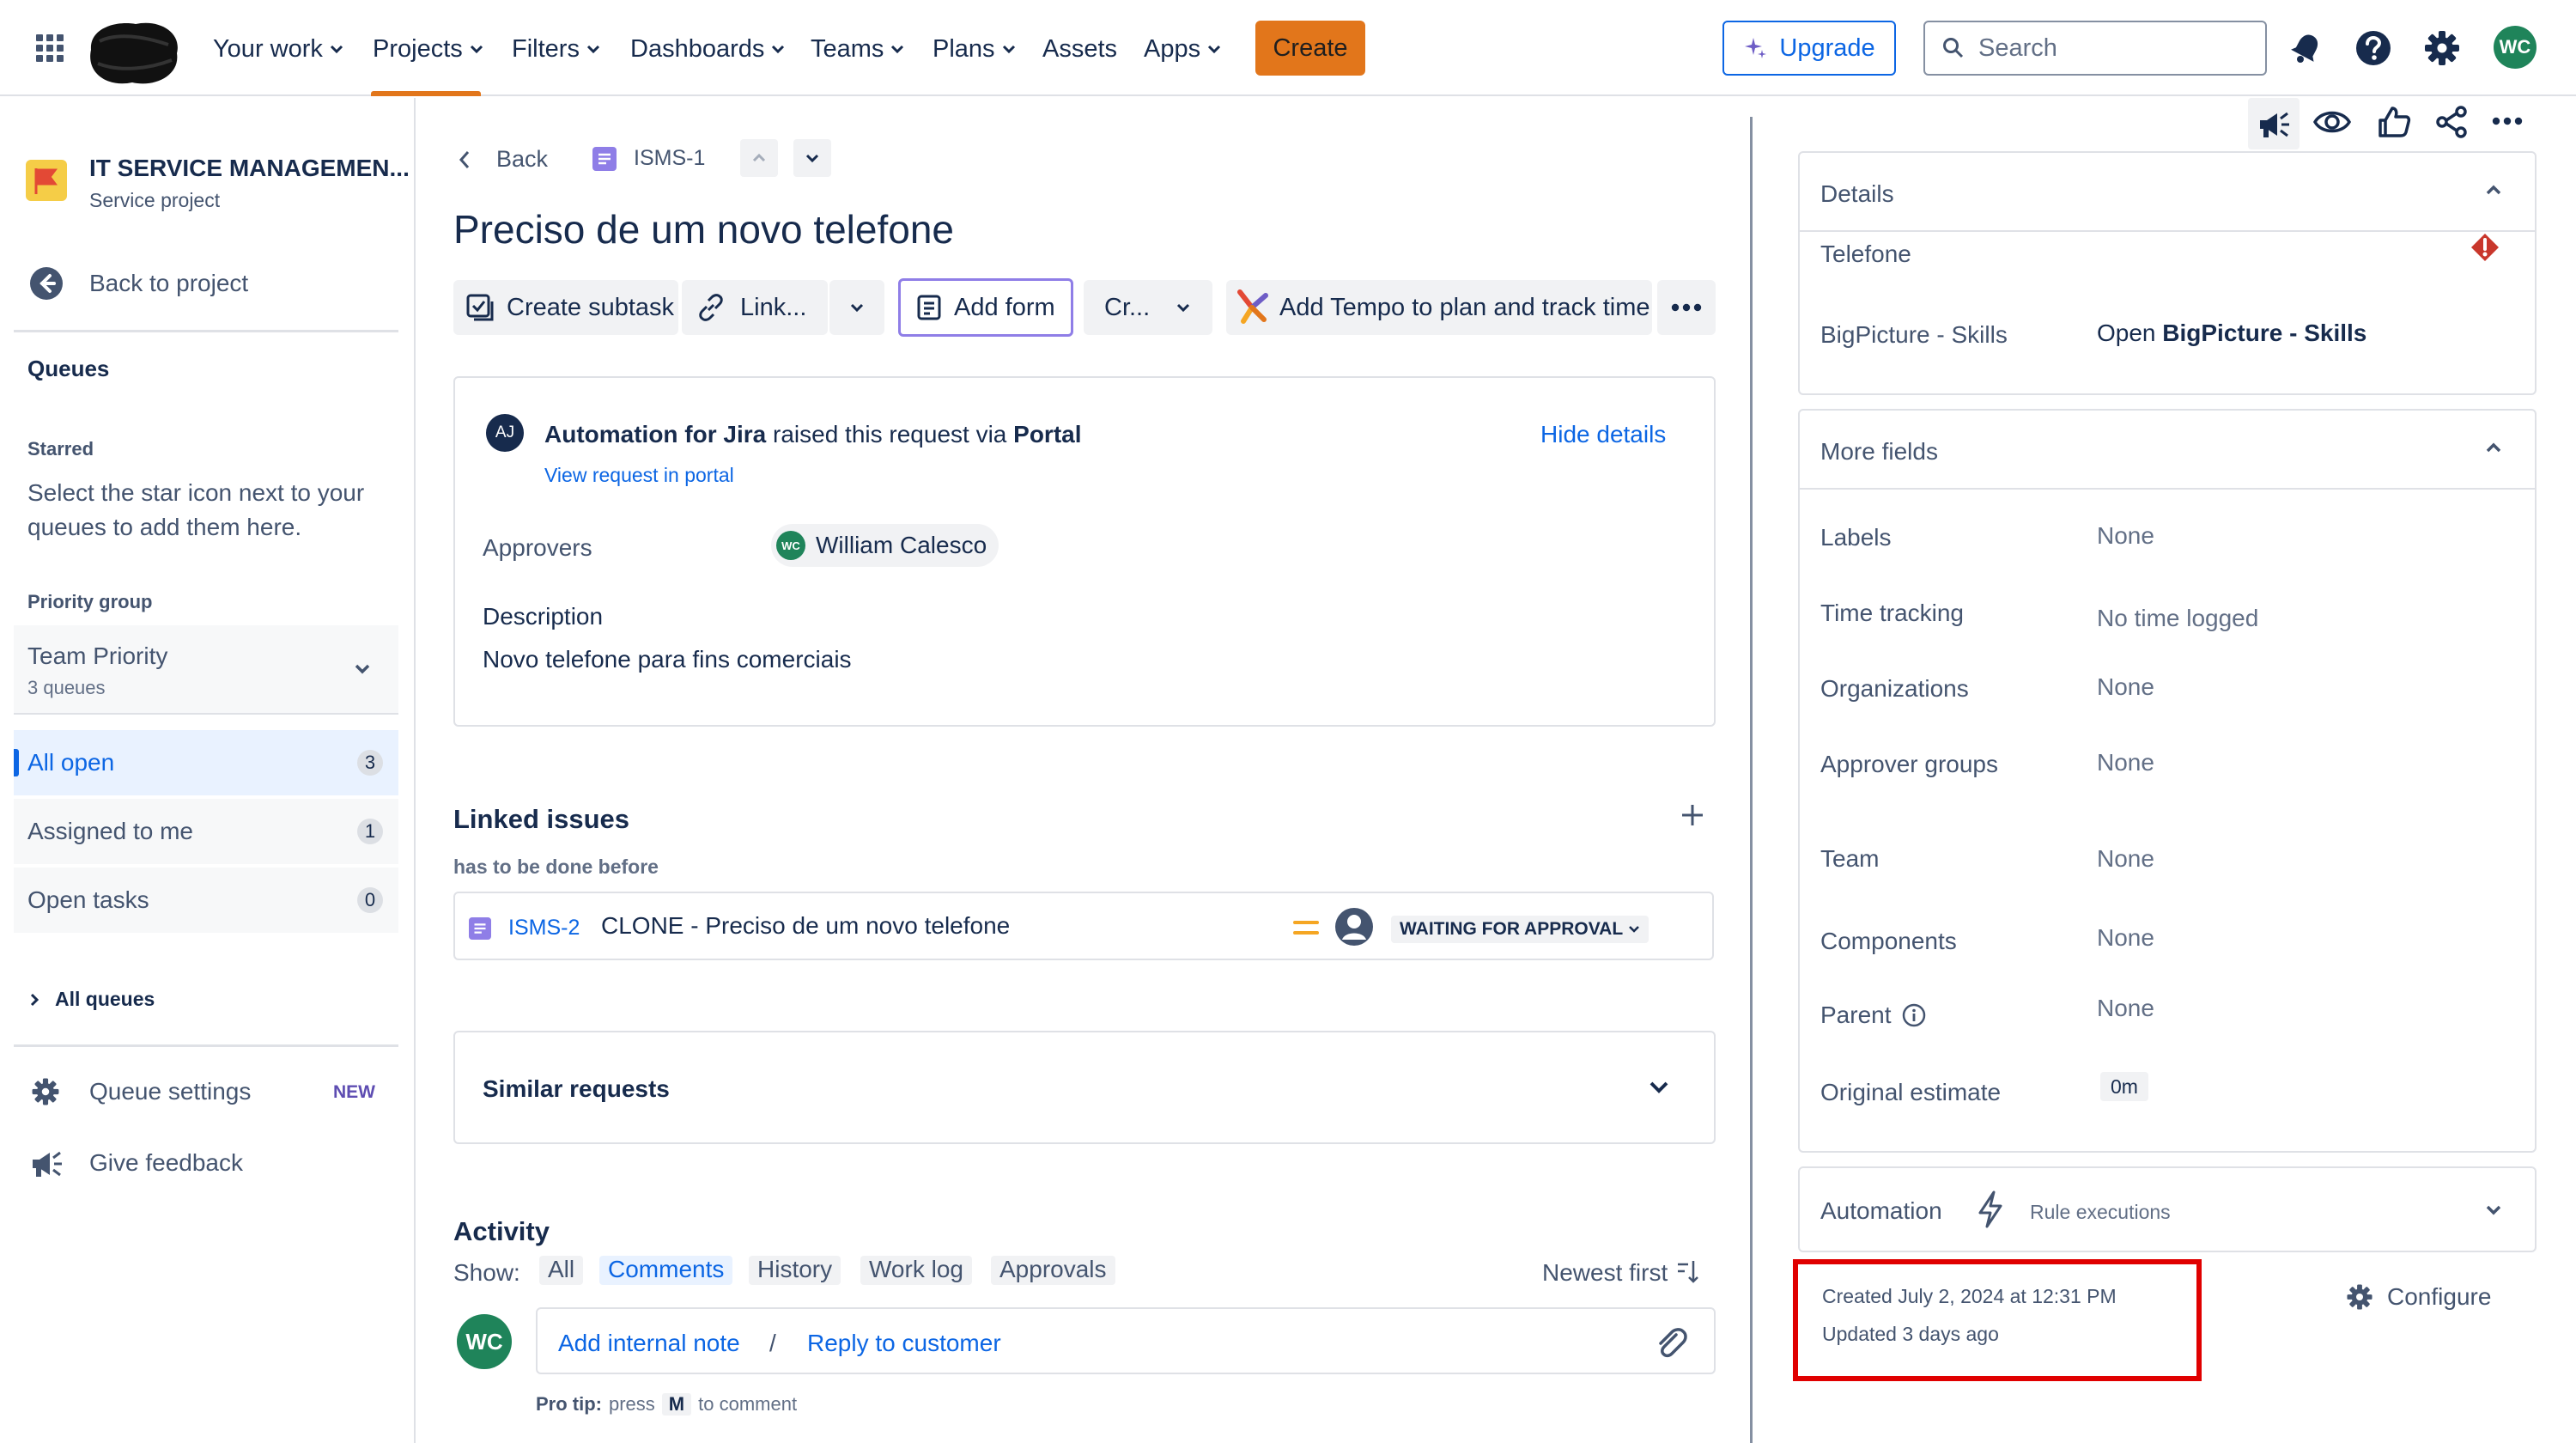 This screenshot has height=1443, width=2576. What do you see at coordinates (1693, 815) in the screenshot?
I see `add-linked-issue-button` at bounding box center [1693, 815].